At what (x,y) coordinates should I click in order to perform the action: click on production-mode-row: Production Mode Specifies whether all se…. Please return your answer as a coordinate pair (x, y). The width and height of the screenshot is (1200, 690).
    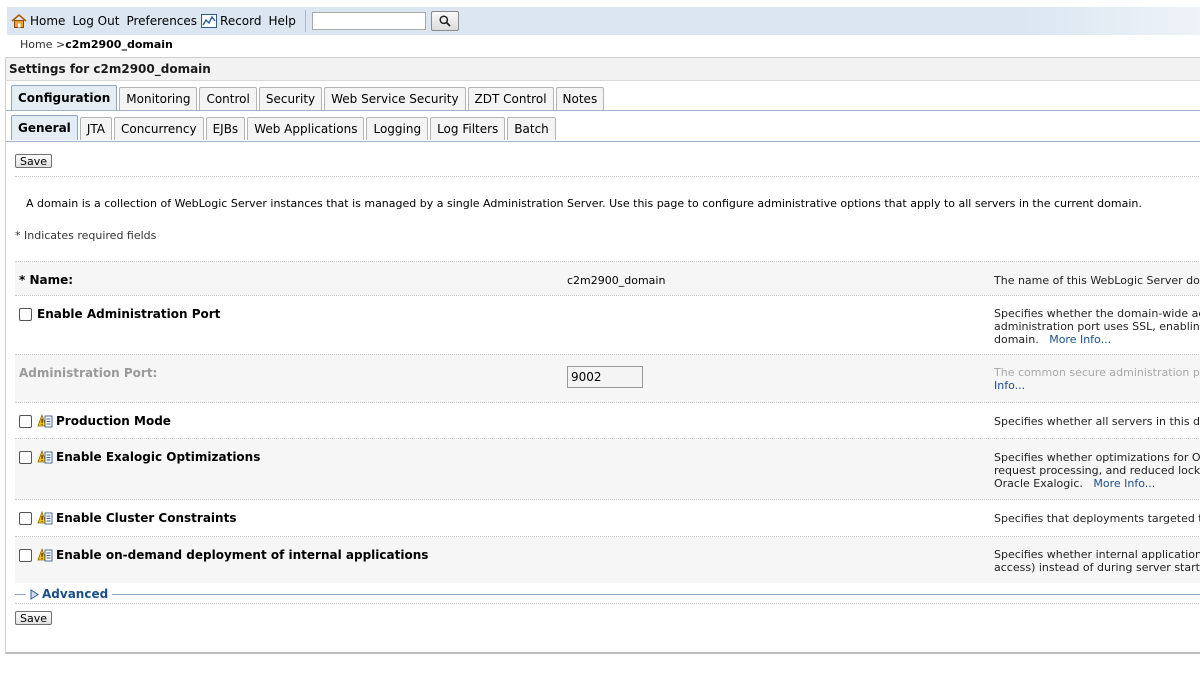
    Looking at the image, I should click on (607, 420).